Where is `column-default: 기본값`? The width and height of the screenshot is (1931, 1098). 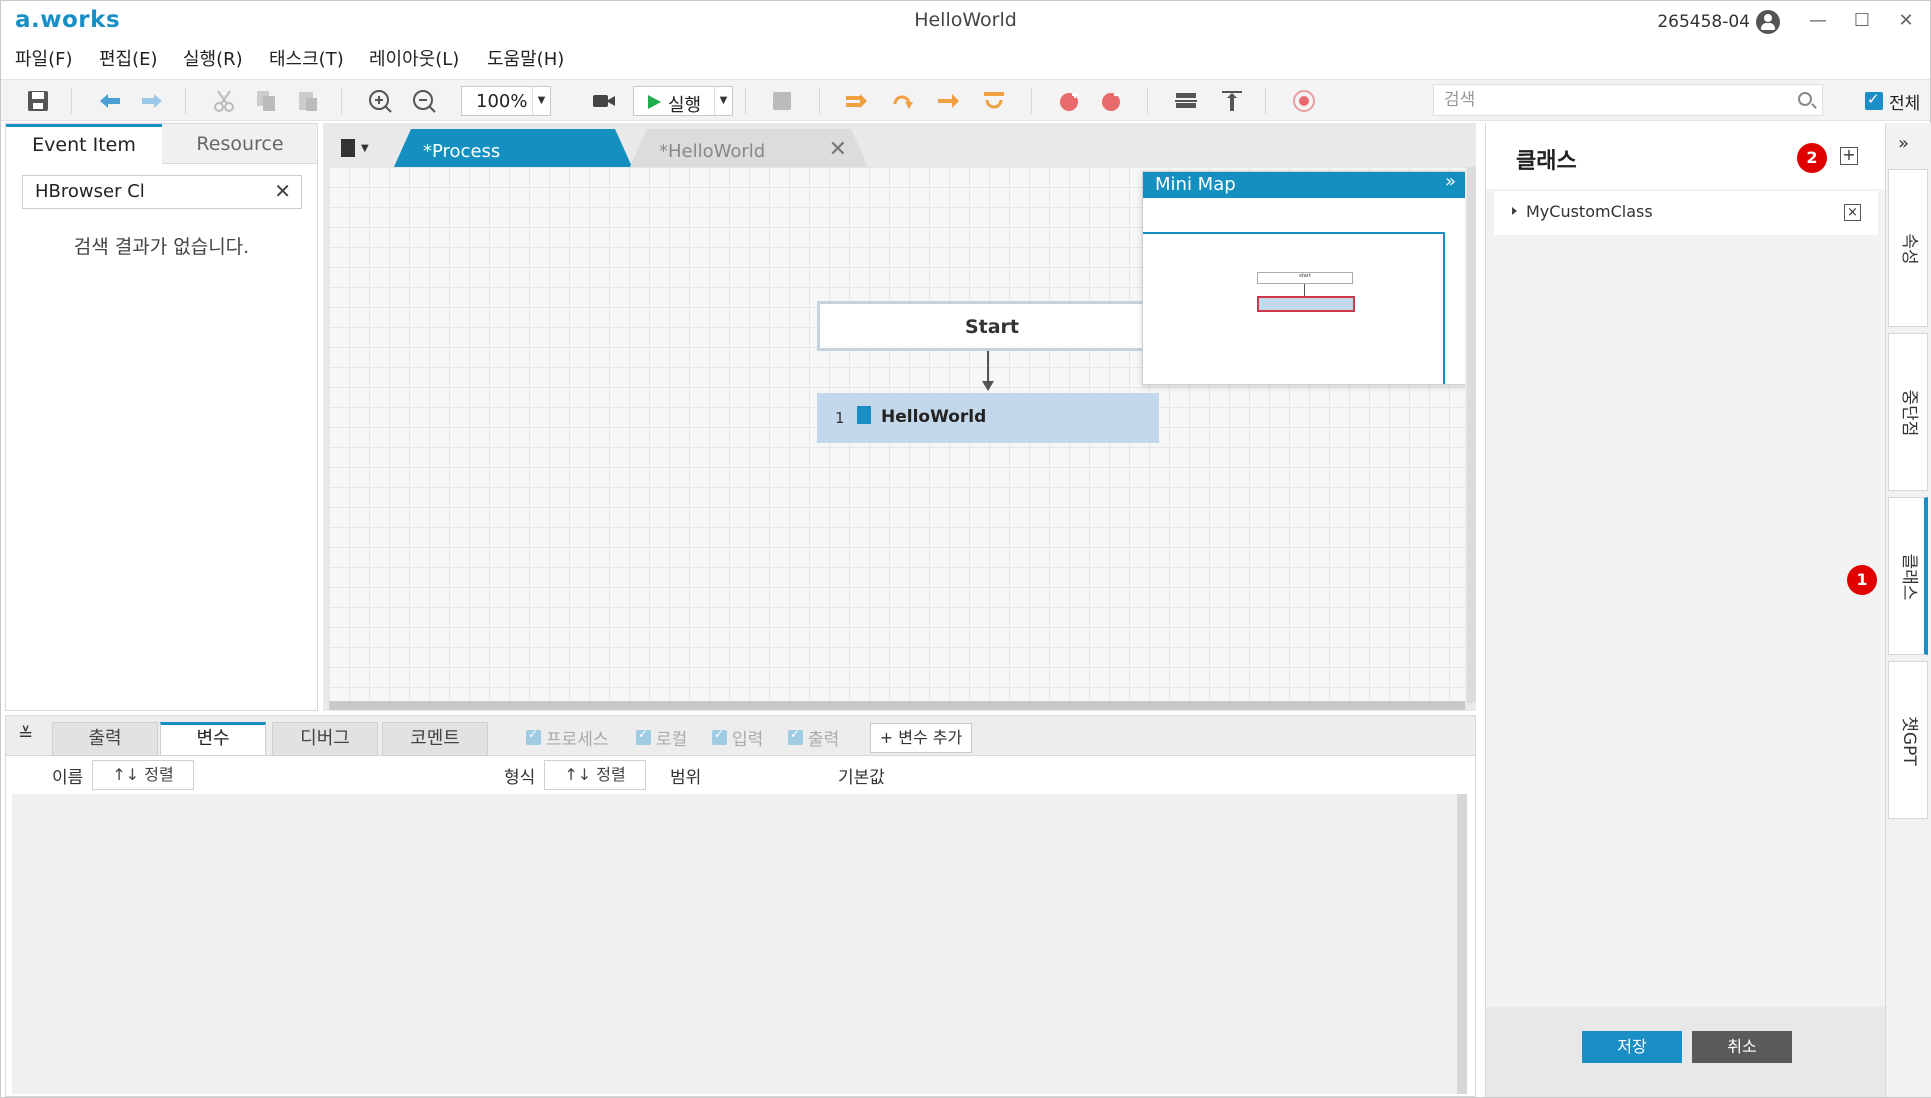 column-default: 기본값 is located at coordinates (861, 778).